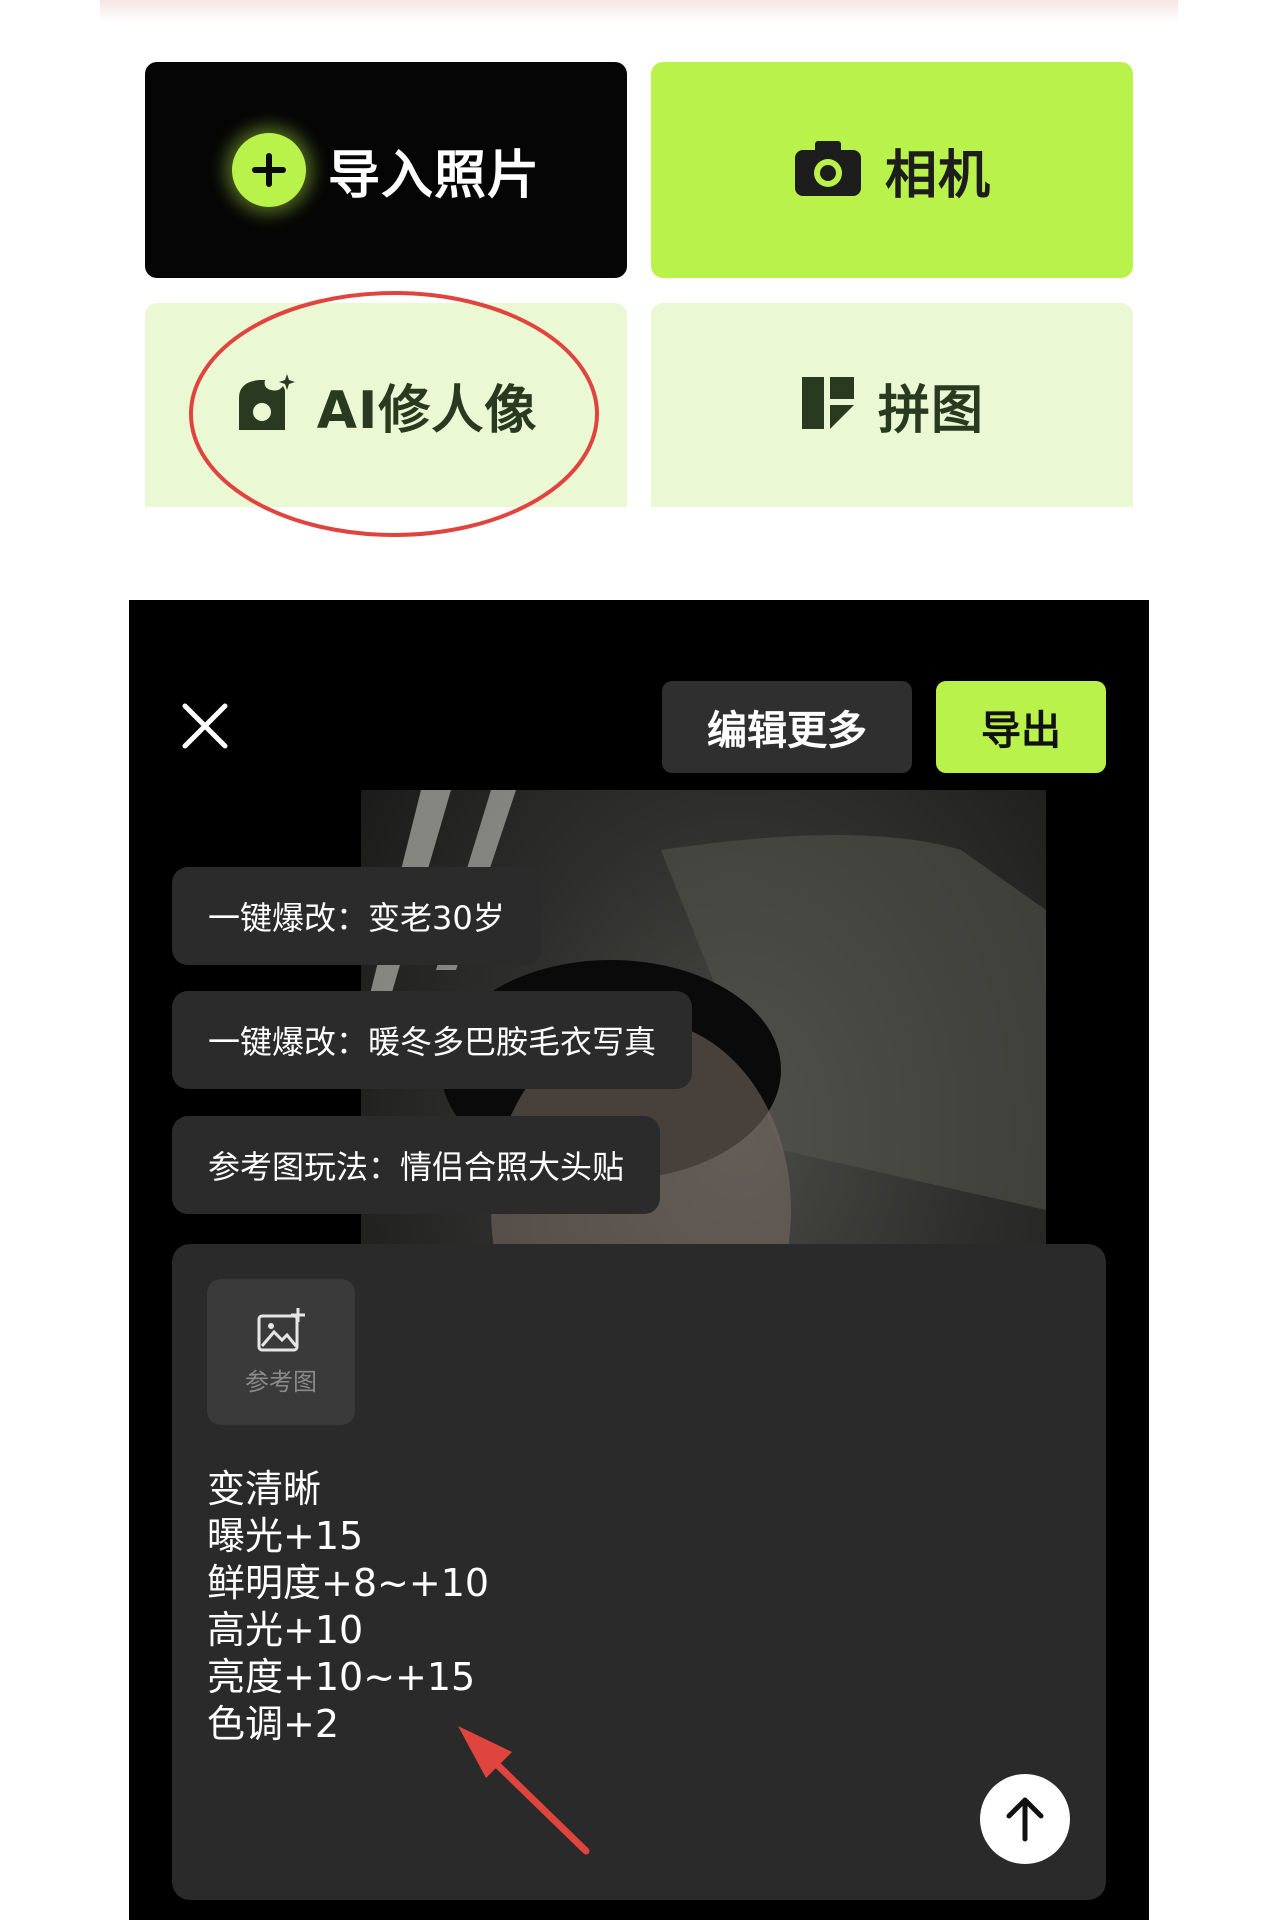 The width and height of the screenshot is (1280, 1920). Describe the element at coordinates (828, 170) in the screenshot. I see `camera-icon` at that location.